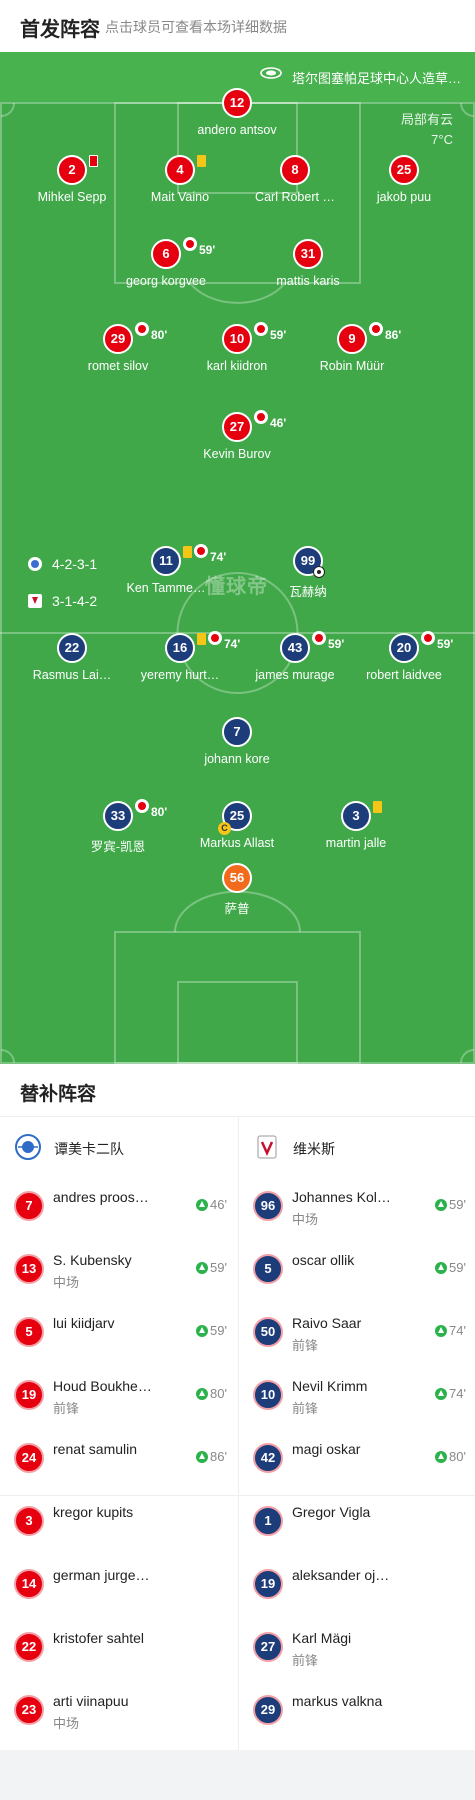  I want to click on home-player: 27 46' Kevin Burov, so click(237, 435).